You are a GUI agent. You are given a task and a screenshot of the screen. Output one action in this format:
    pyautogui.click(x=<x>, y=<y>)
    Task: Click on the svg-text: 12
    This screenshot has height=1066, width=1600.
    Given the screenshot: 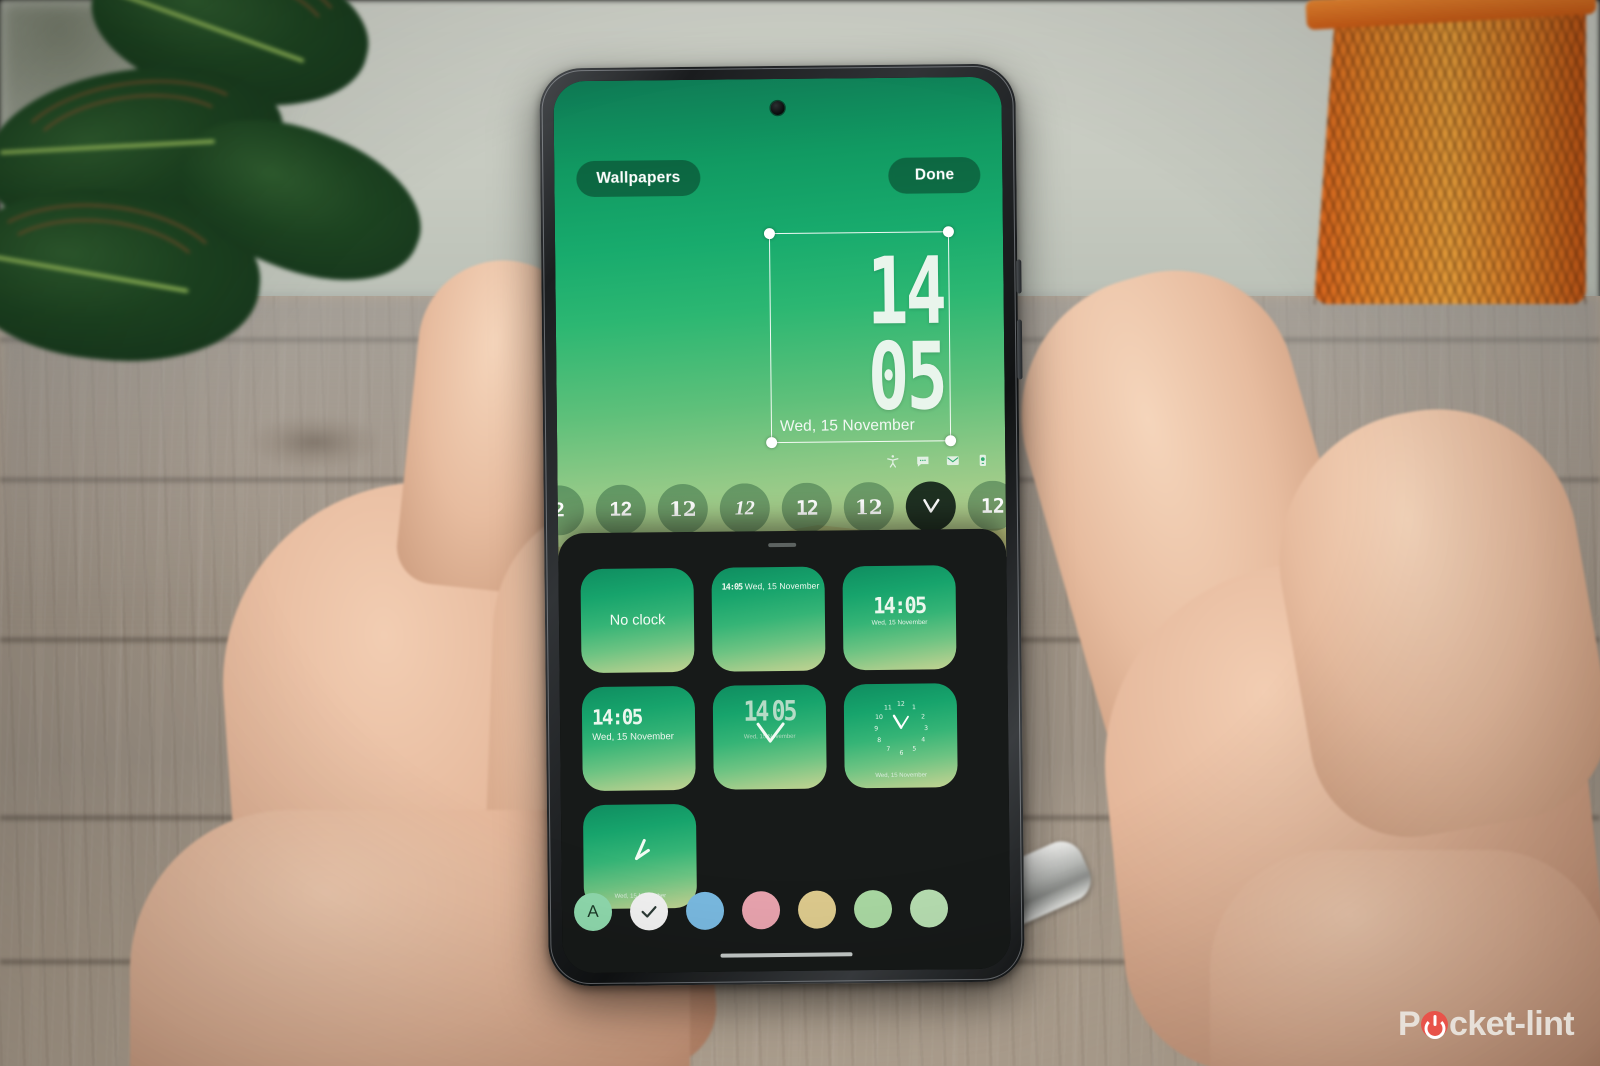 What is the action you would take?
    pyautogui.click(x=900, y=703)
    